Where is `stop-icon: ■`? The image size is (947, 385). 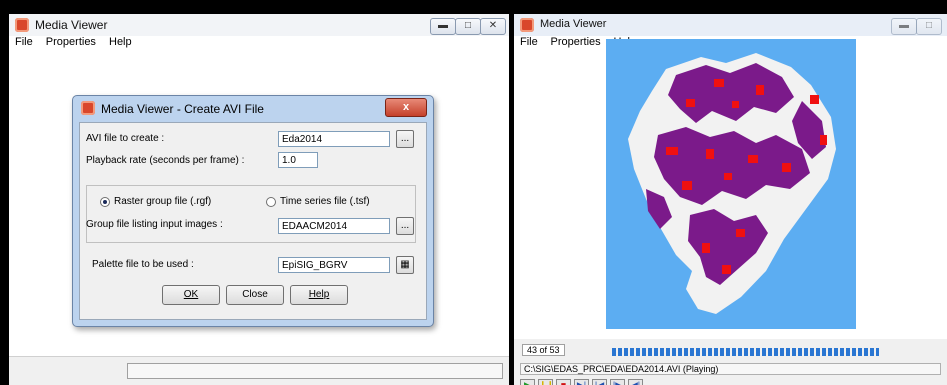 stop-icon: ■ is located at coordinates (563, 382).